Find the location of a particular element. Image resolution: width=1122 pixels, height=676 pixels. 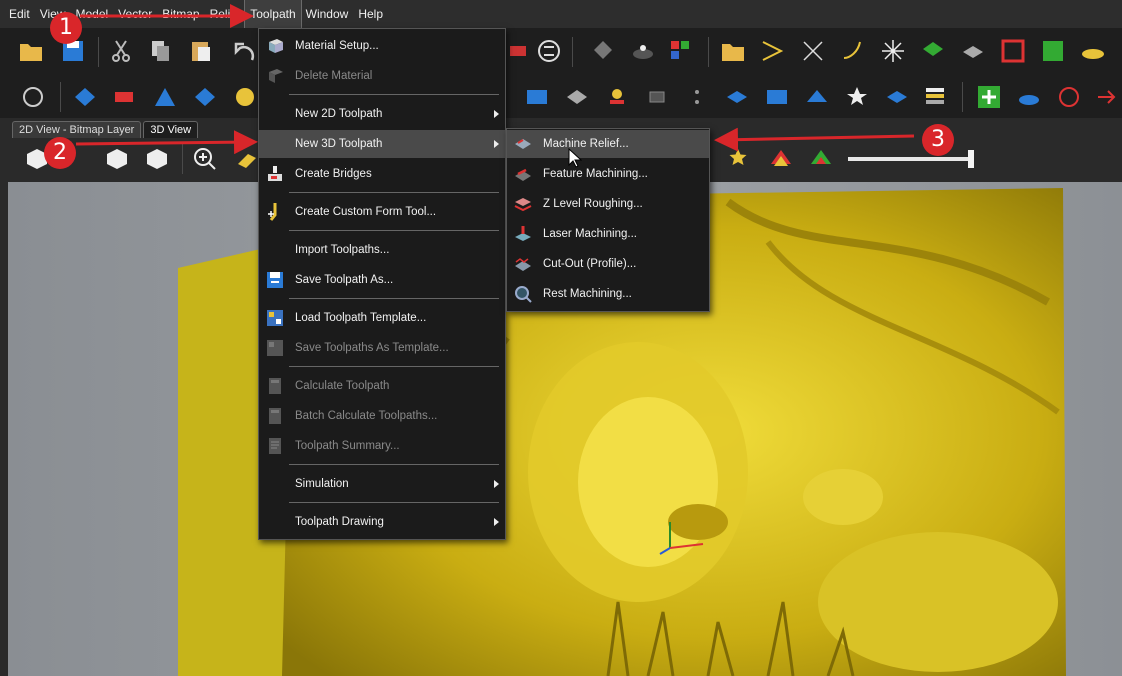

annotation-badge-2: 2 is located at coordinates (60, 153).